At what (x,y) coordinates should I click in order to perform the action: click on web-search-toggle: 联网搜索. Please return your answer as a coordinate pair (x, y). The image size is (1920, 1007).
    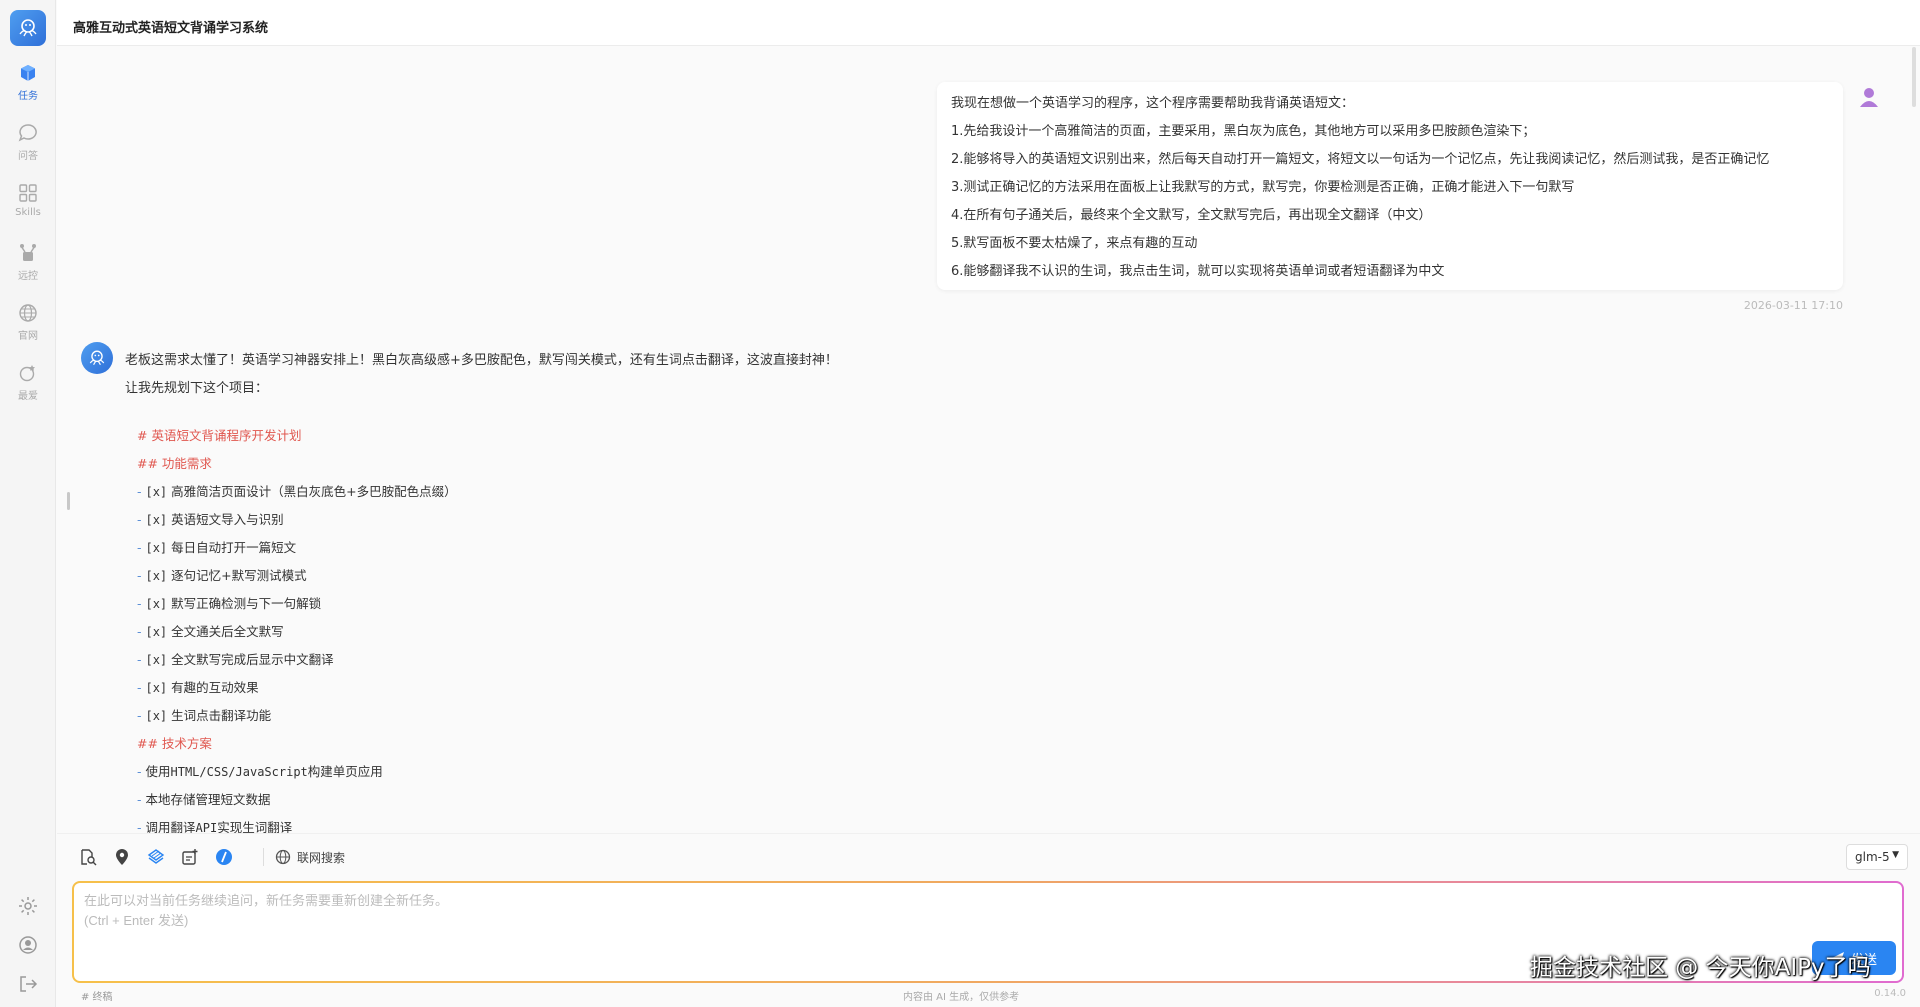
    Looking at the image, I should click on (310, 857).